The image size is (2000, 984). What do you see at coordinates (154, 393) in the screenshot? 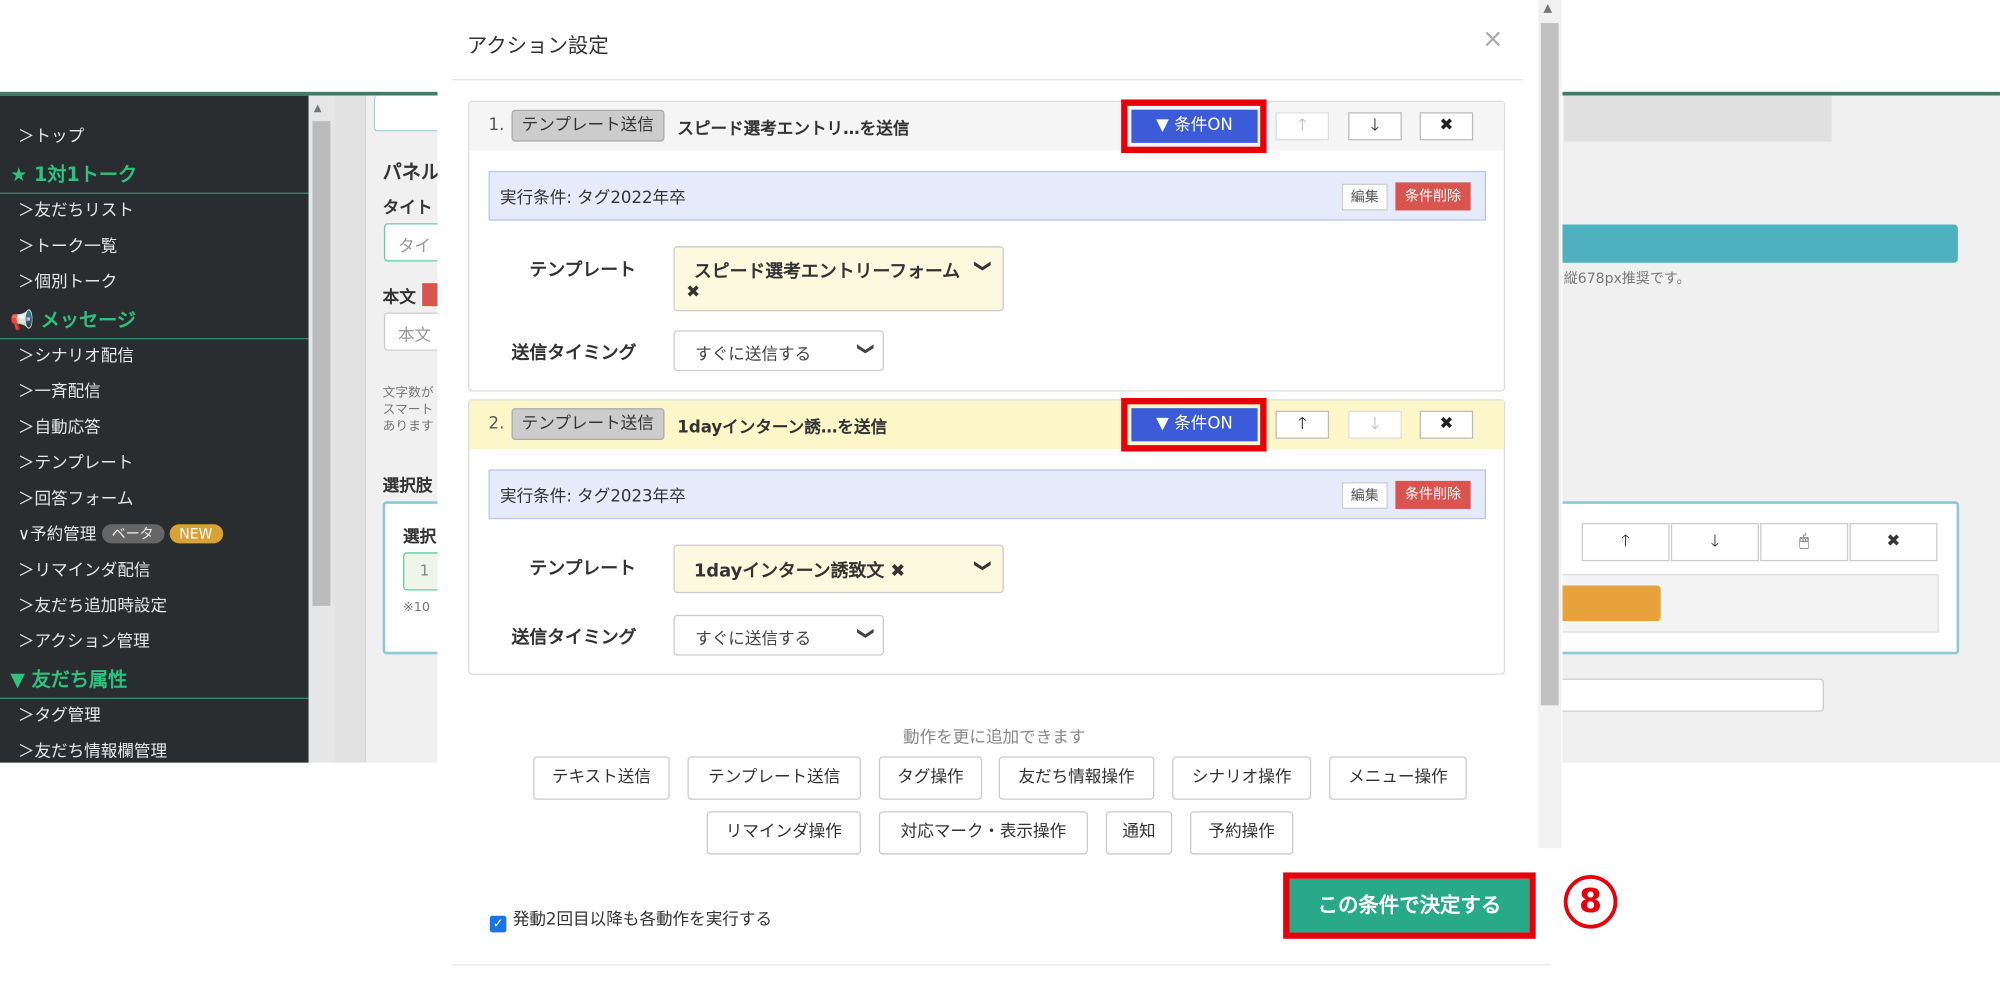
I see `sidebar-item-7: ＞一斉配信` at bounding box center [154, 393].